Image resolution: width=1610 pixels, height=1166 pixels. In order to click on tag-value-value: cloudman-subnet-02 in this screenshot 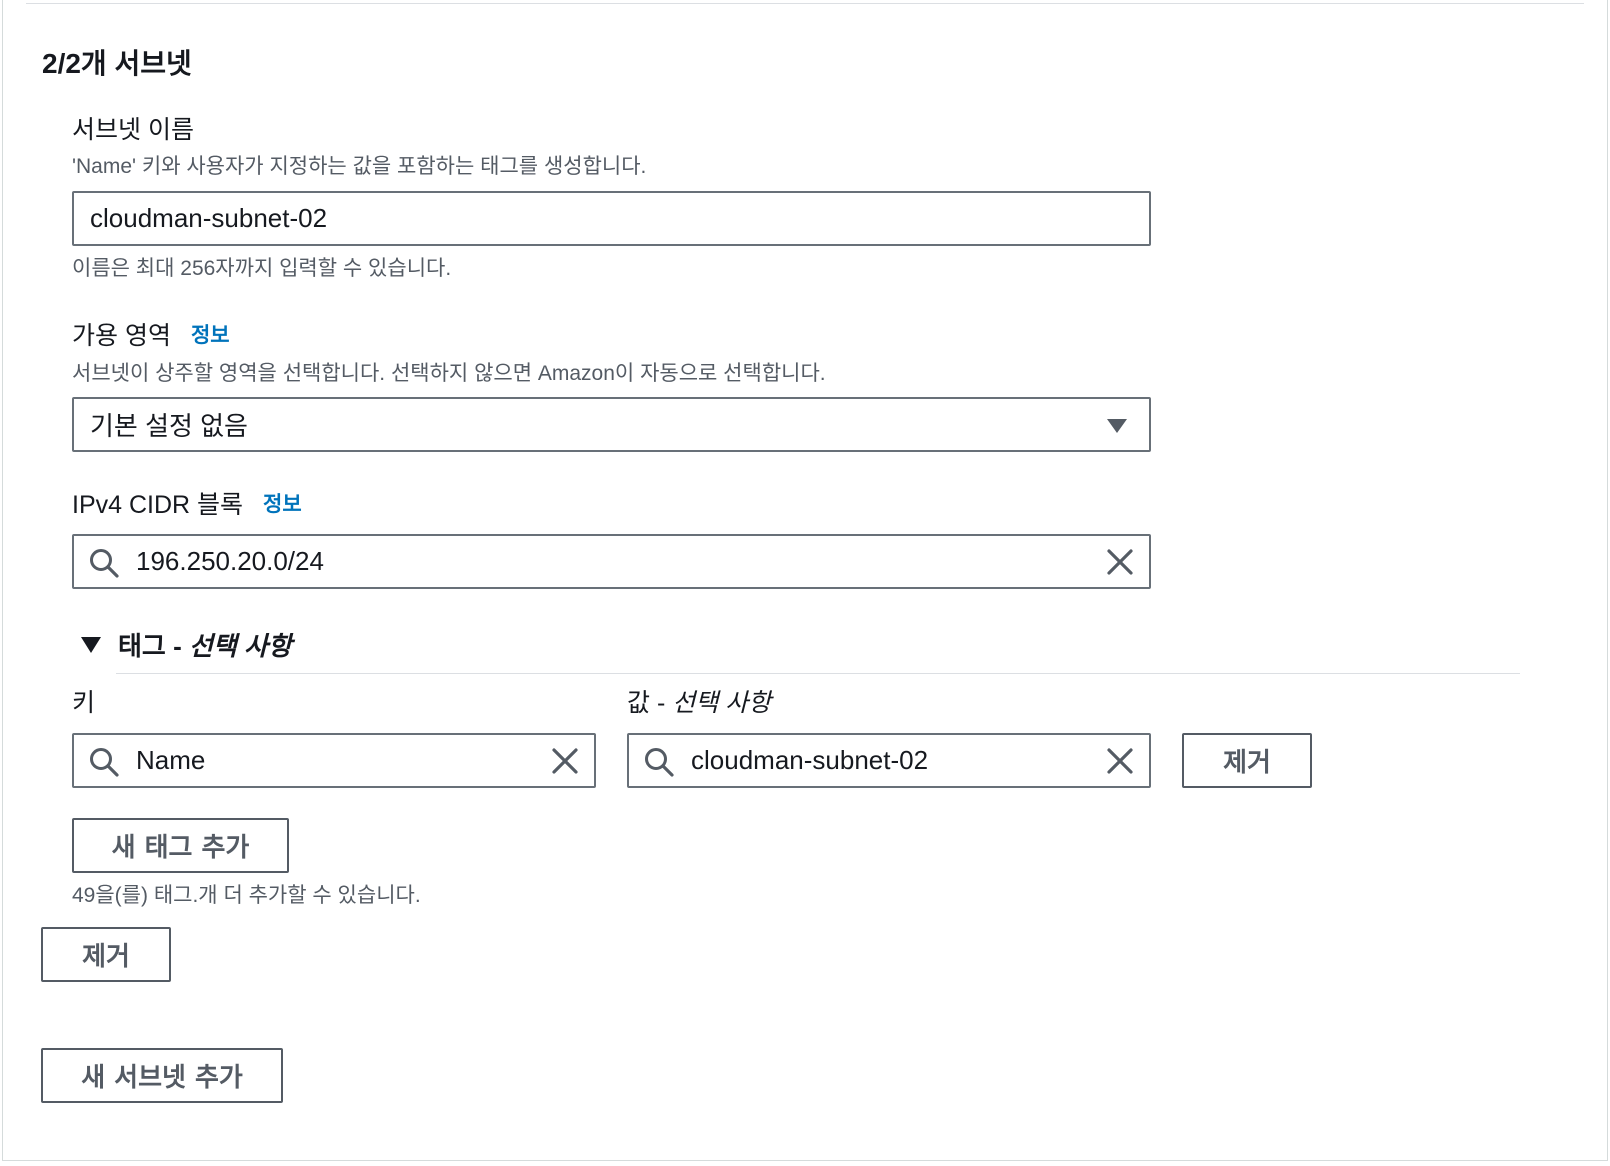, I will do `click(810, 760)`.